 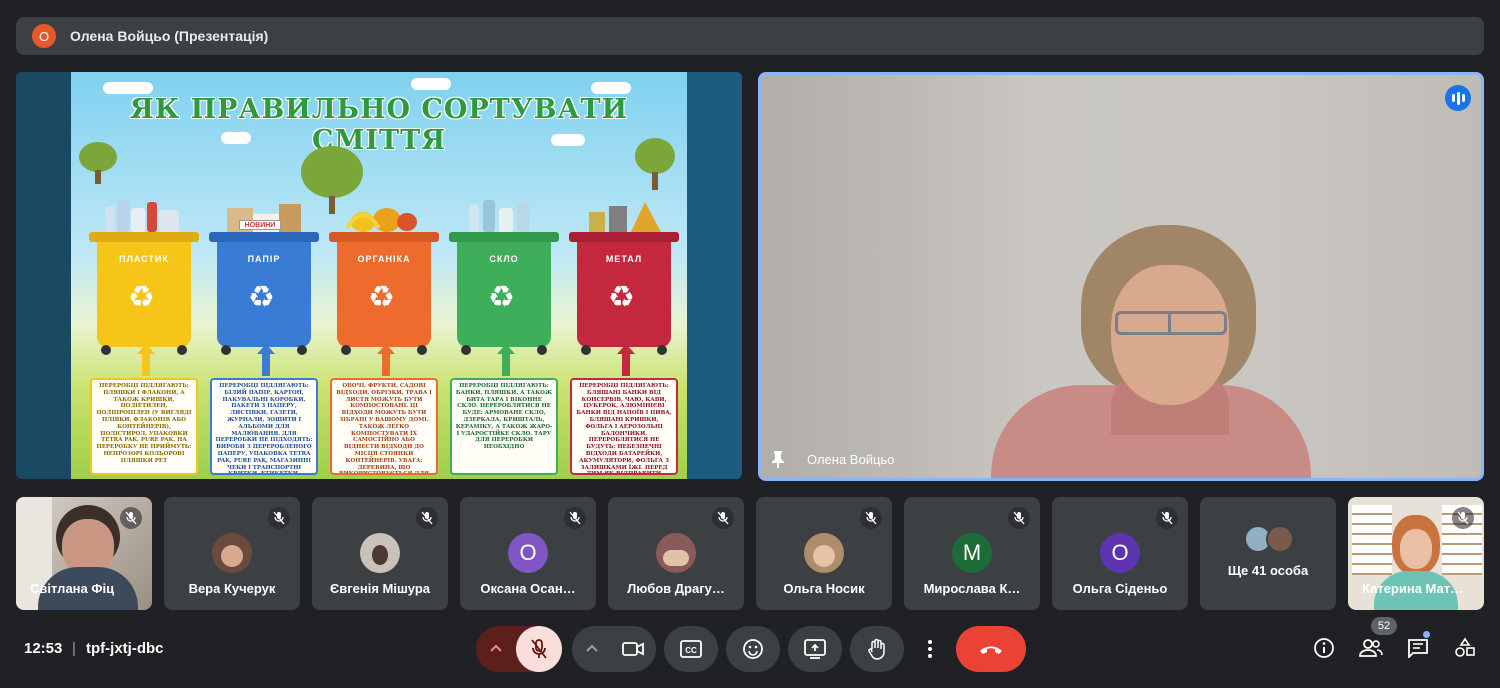 I want to click on more-options-button, so click(x=930, y=649).